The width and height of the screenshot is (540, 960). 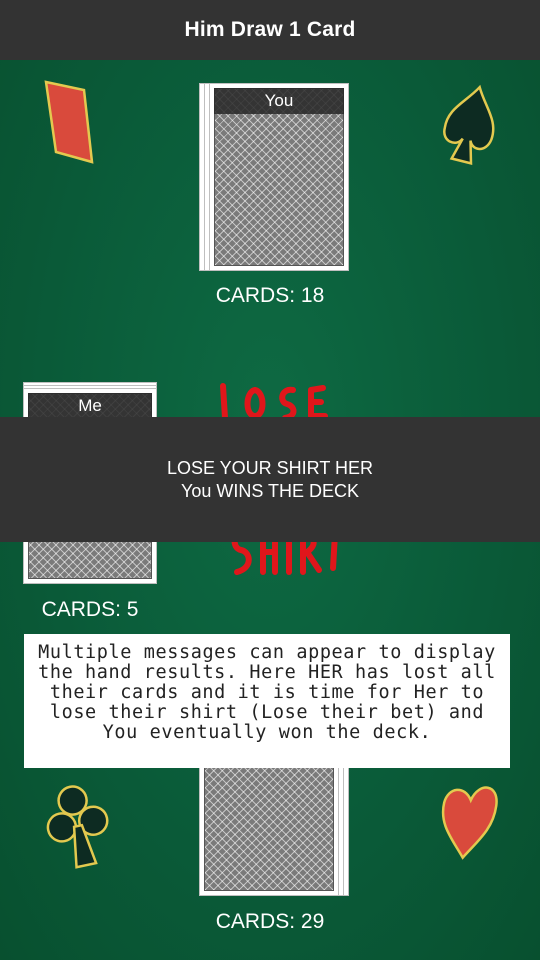 I want to click on top-card-stack: You, so click(x=274, y=177).